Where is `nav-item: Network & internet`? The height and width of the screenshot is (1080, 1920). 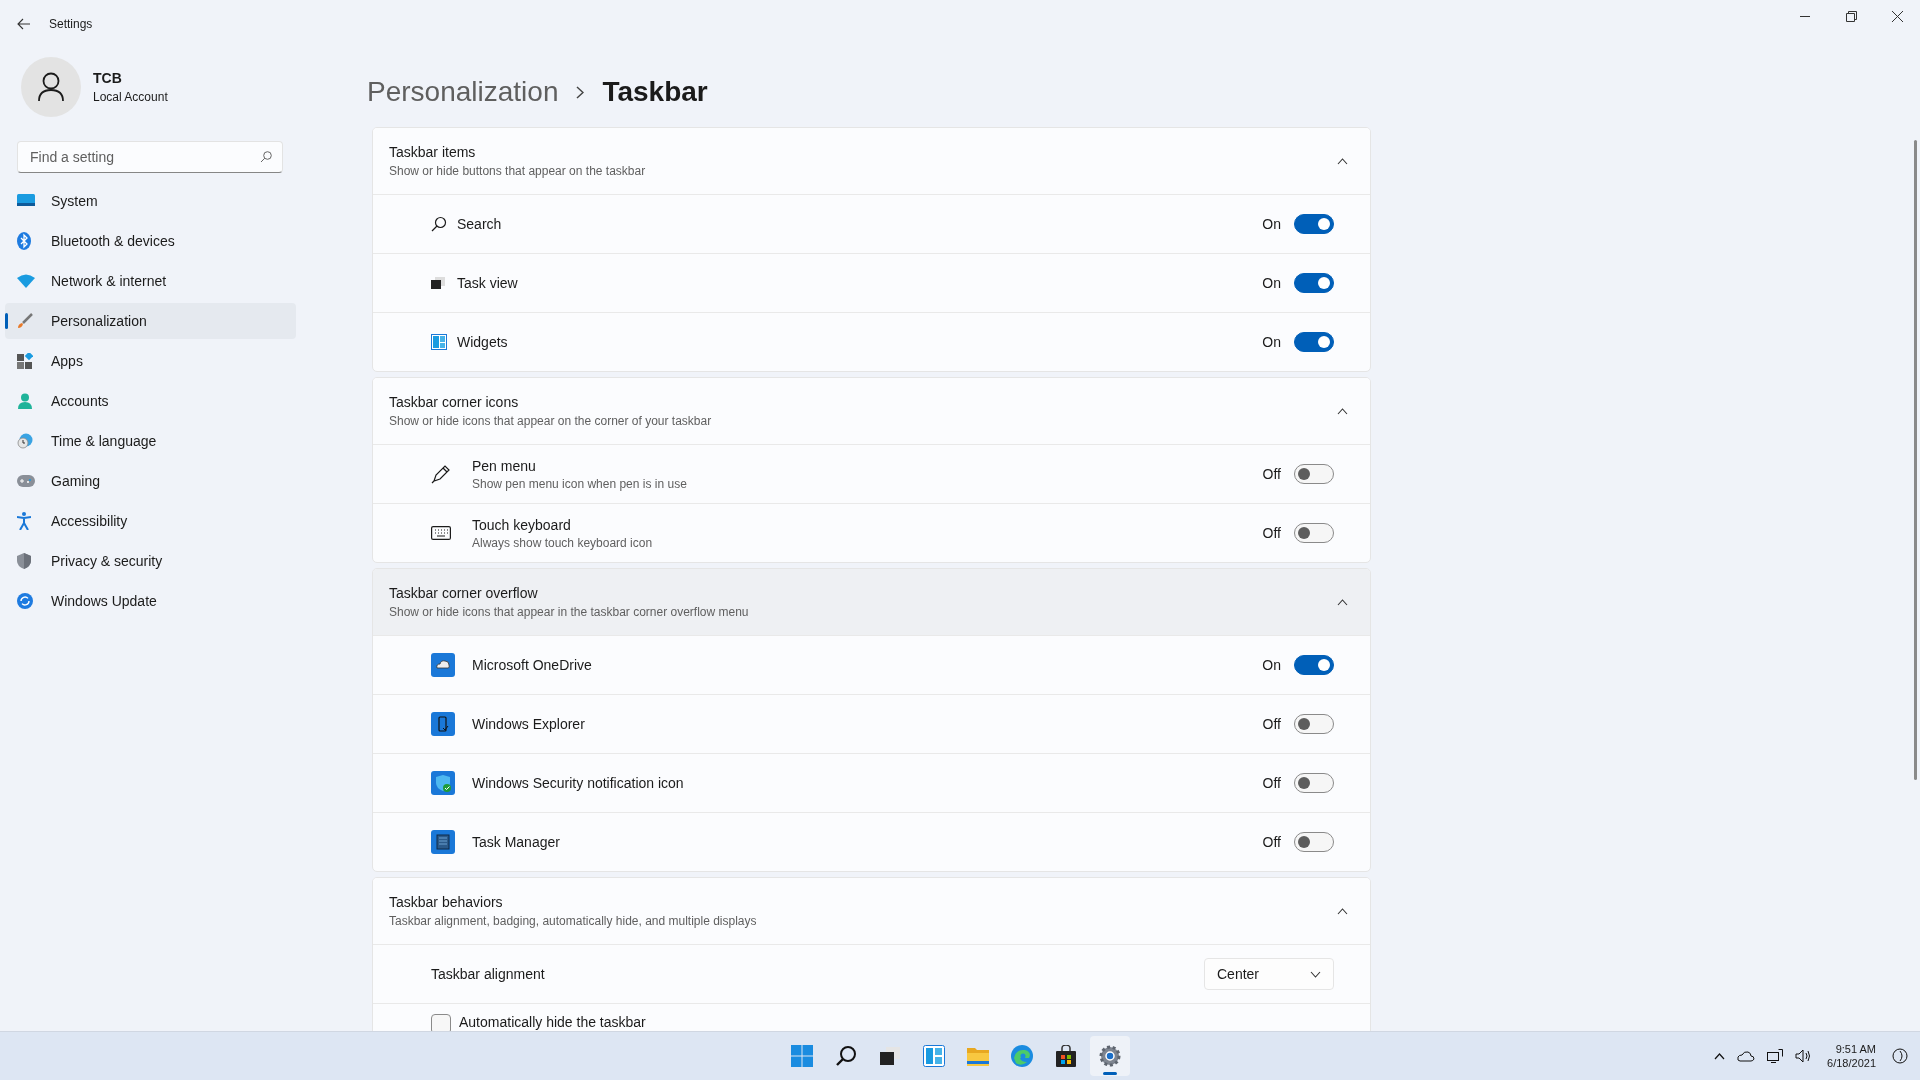
nav-item: Network & internet is located at coordinates (150, 281).